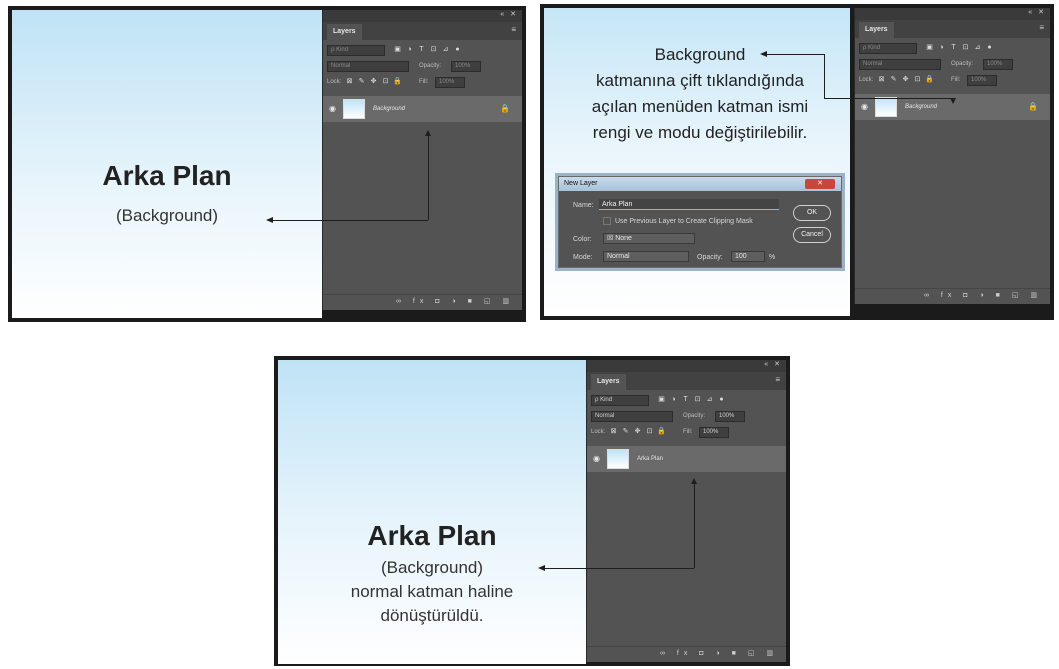  Describe the element at coordinates (686, 459) in the screenshot. I see `layer-row-arka-plan: ◉ Arka Plan` at that location.